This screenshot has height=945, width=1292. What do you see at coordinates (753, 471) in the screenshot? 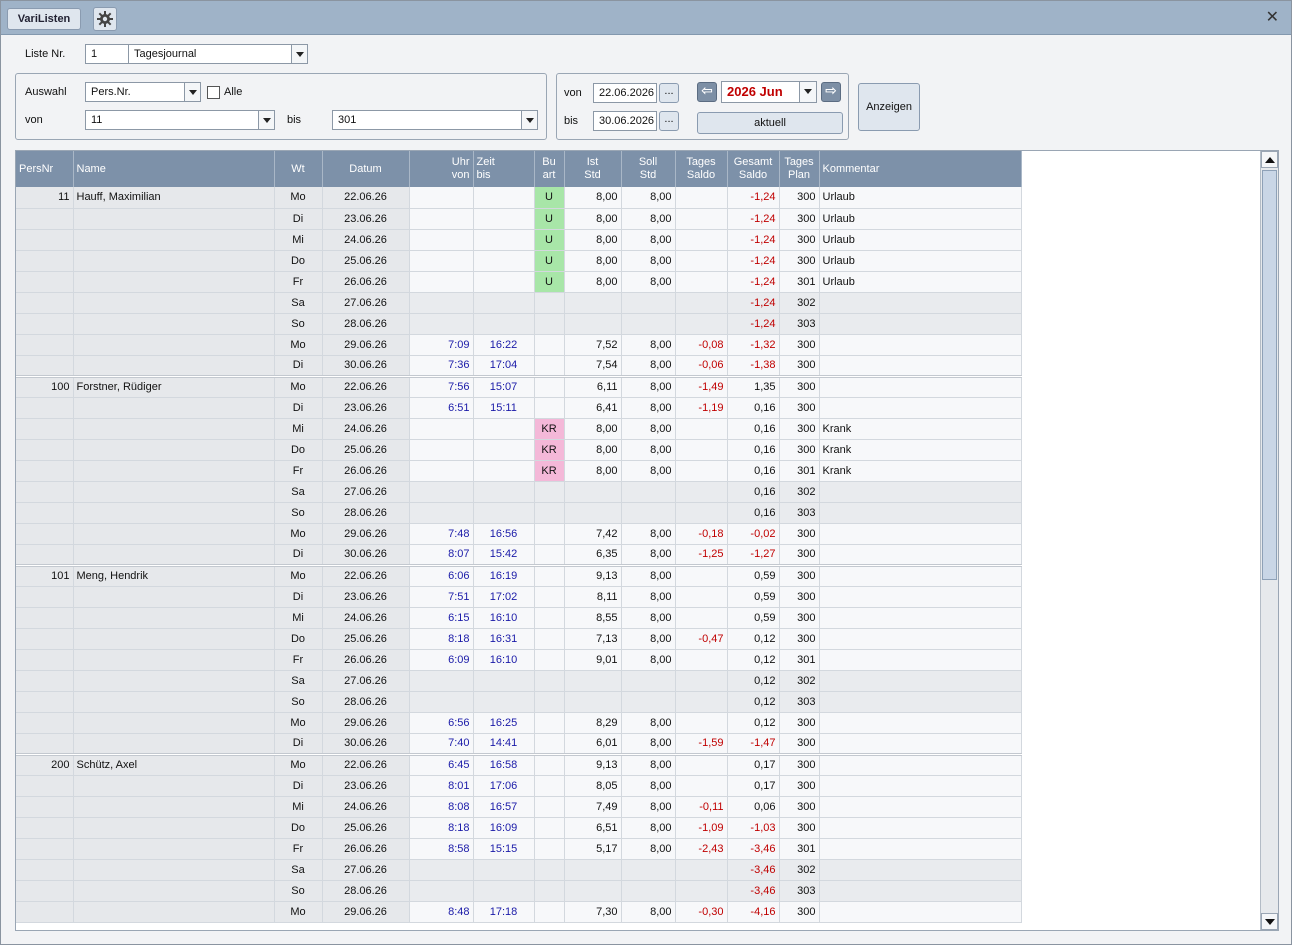
I see `total-balance-cell: 0,16` at bounding box center [753, 471].